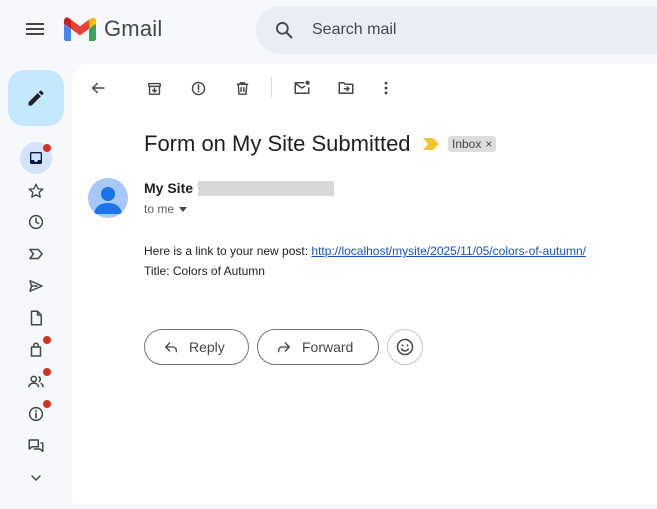 Image resolution: width=657 pixels, height=509 pixels. I want to click on rail-more, so click(36, 478).